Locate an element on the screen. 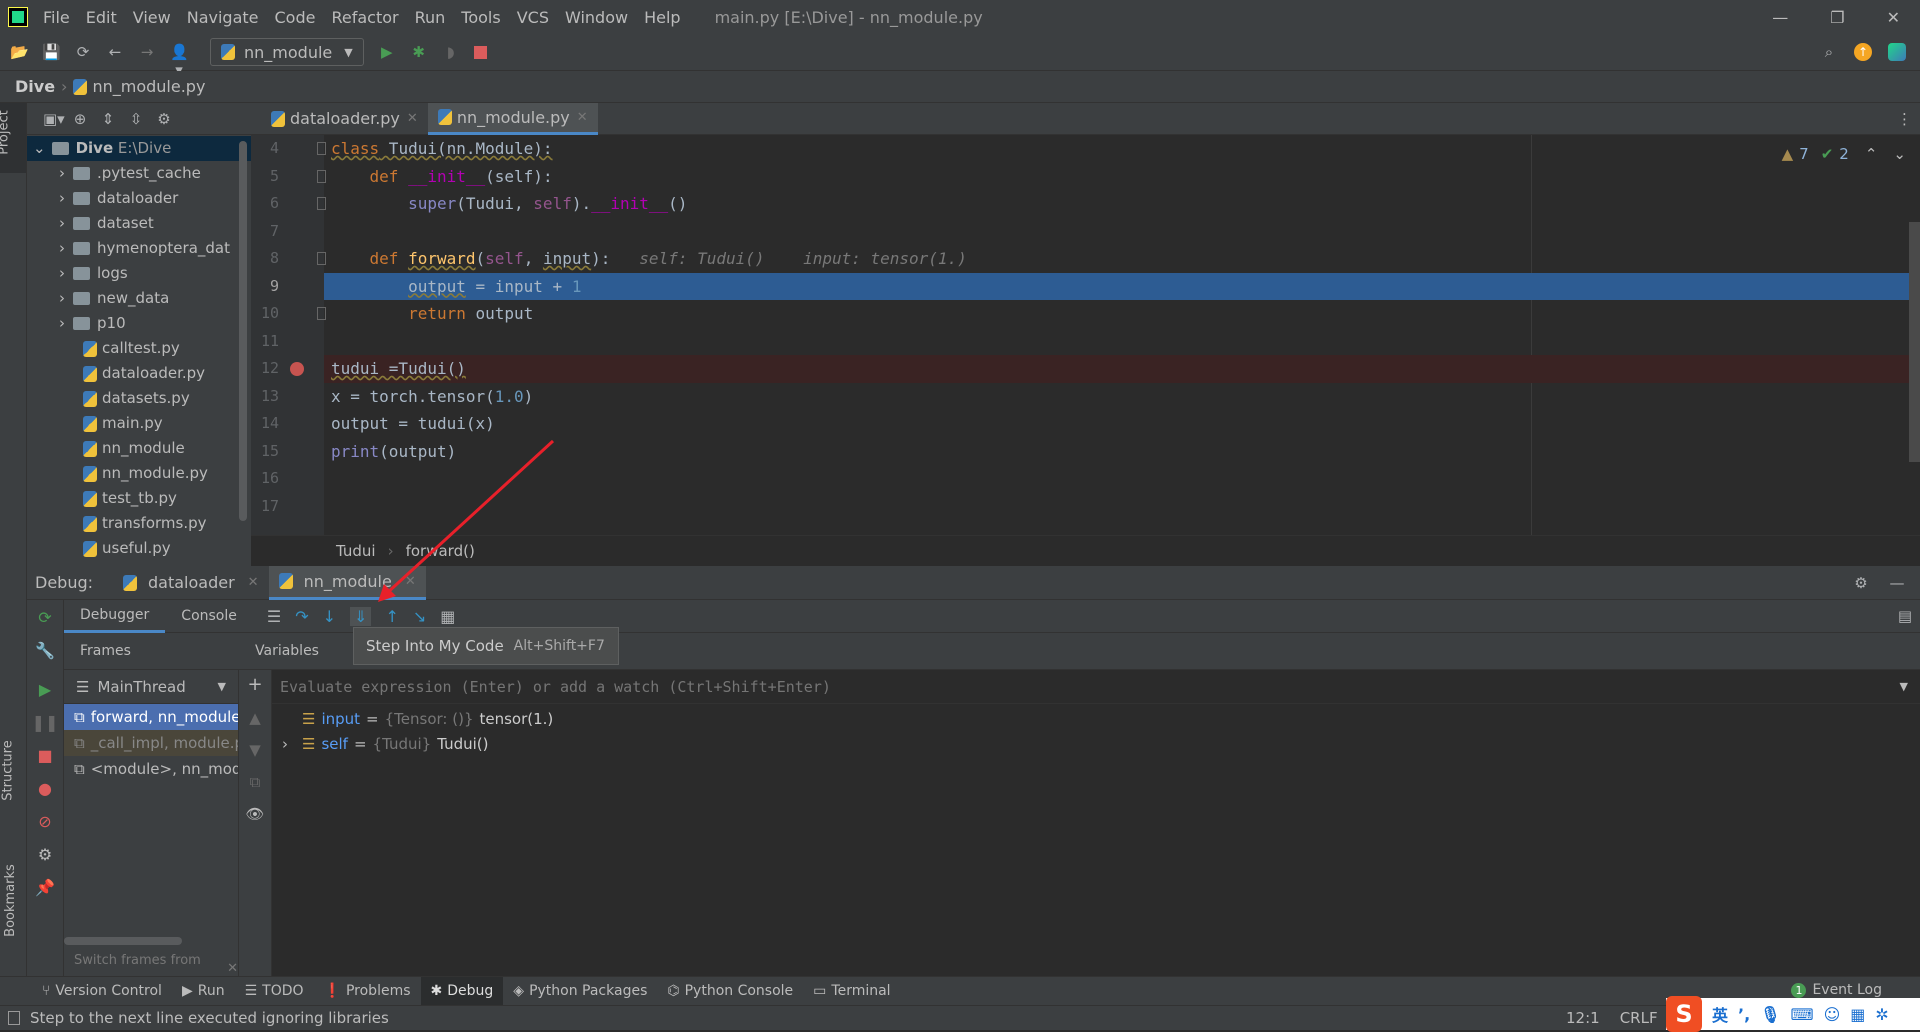 The width and height of the screenshot is (1920, 1032). event-log-button: 1 Event Log is located at coordinates (1836, 990).